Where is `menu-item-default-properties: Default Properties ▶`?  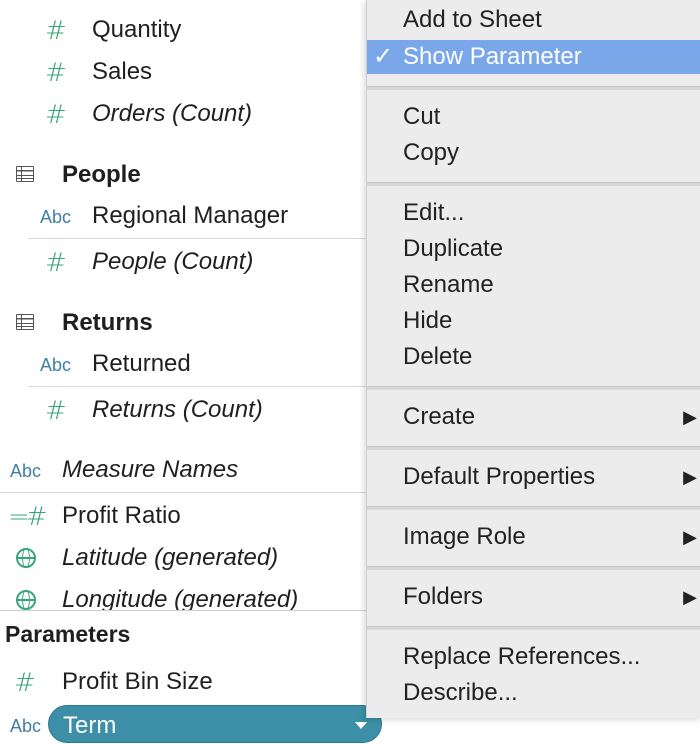 menu-item-default-properties: Default Properties ▶ is located at coordinates (533, 477).